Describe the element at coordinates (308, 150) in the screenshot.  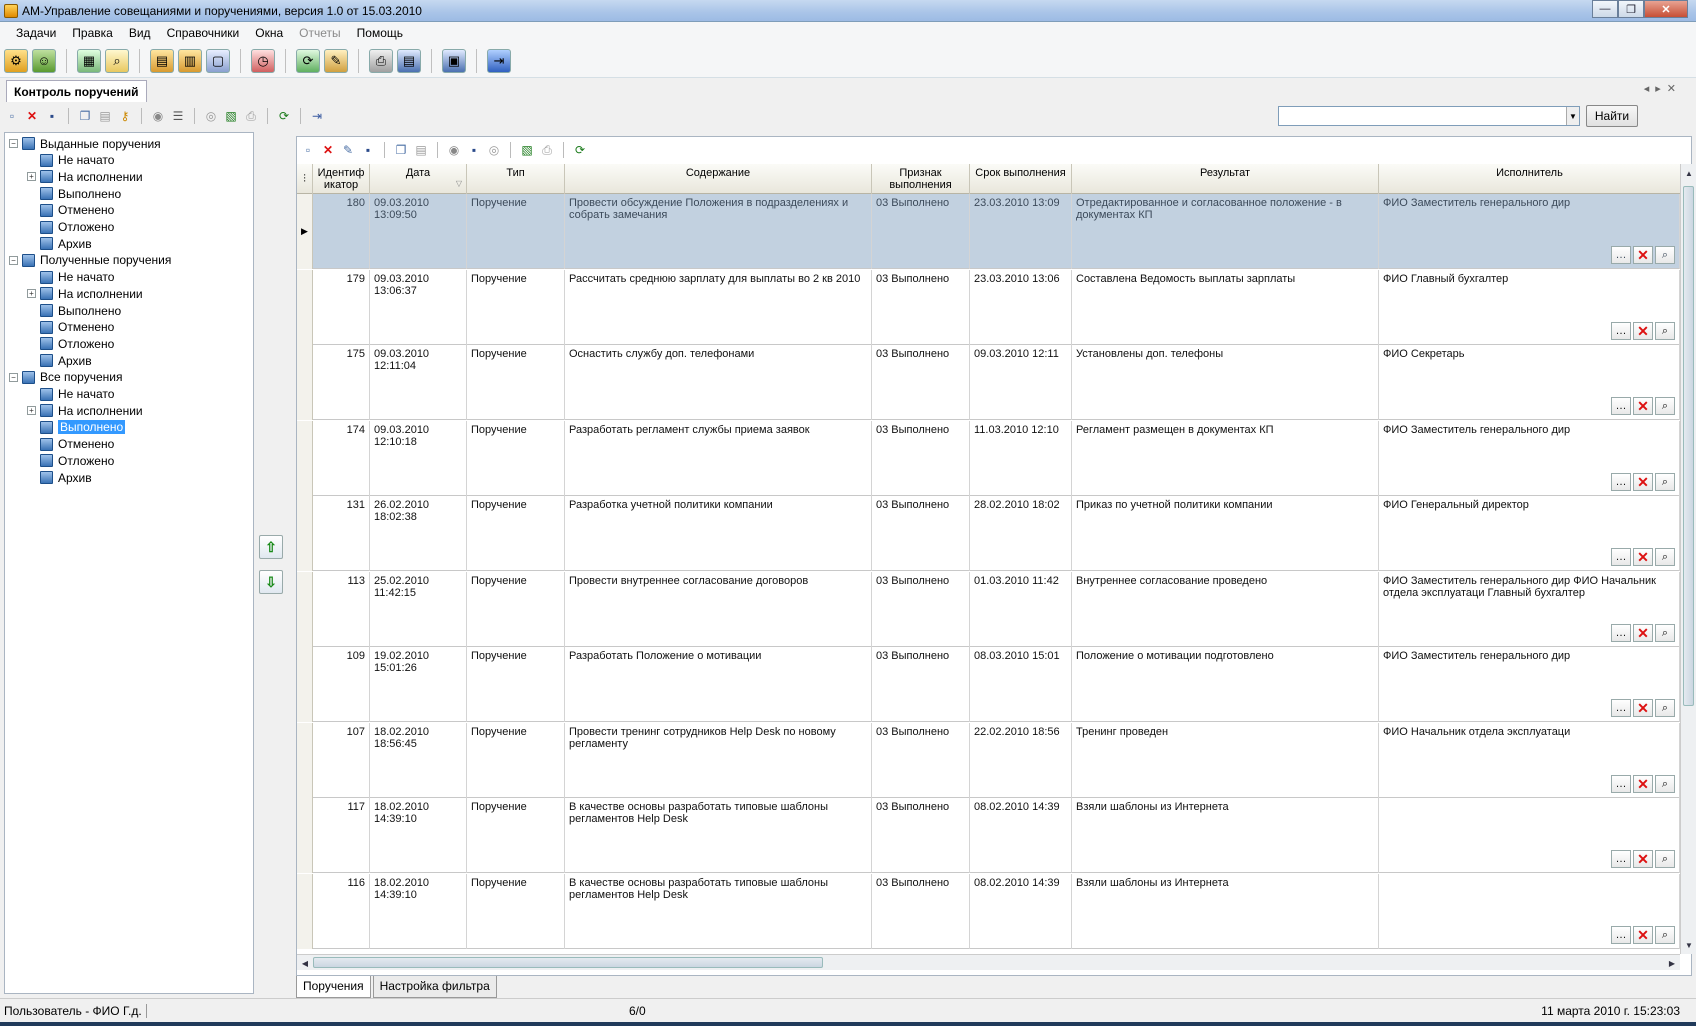
I see `grid-new-icon: ▫` at that location.